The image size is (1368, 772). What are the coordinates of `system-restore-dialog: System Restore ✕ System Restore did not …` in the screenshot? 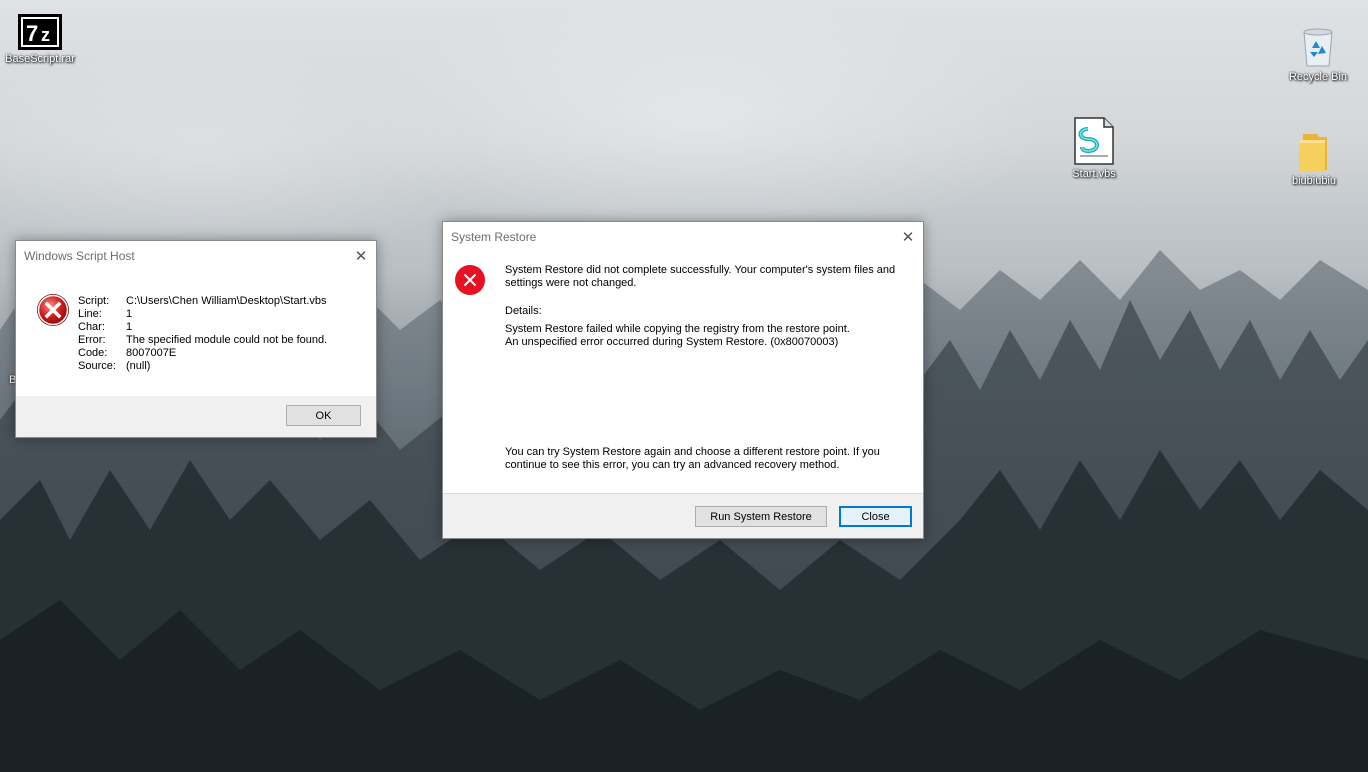 It's located at (683, 380).